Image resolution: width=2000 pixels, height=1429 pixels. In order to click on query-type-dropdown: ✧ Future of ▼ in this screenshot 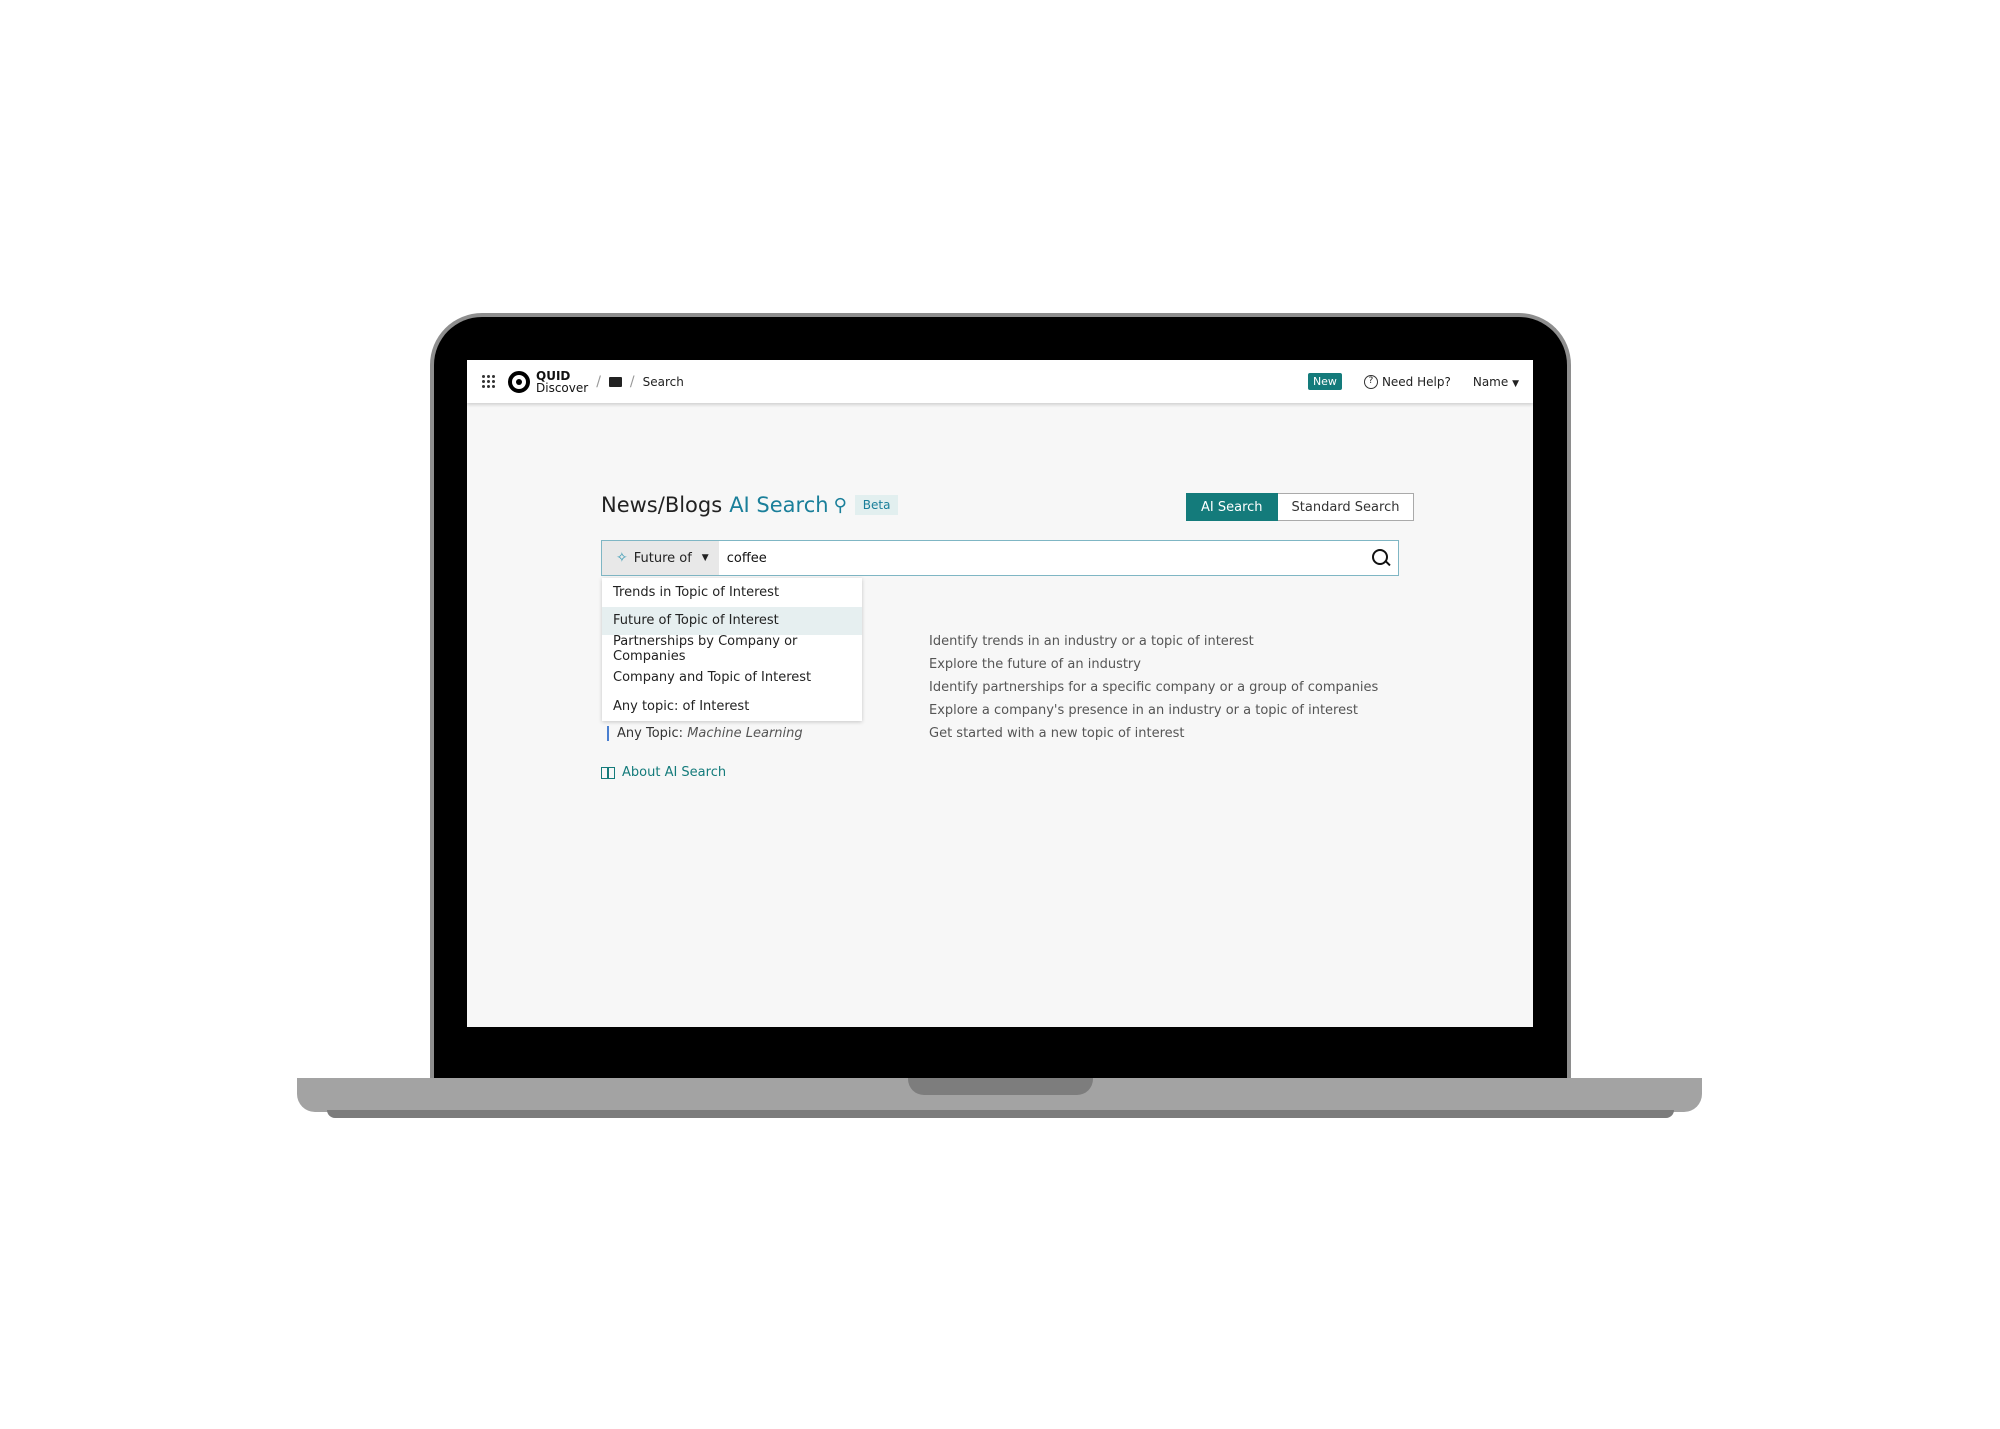, I will do `click(660, 558)`.